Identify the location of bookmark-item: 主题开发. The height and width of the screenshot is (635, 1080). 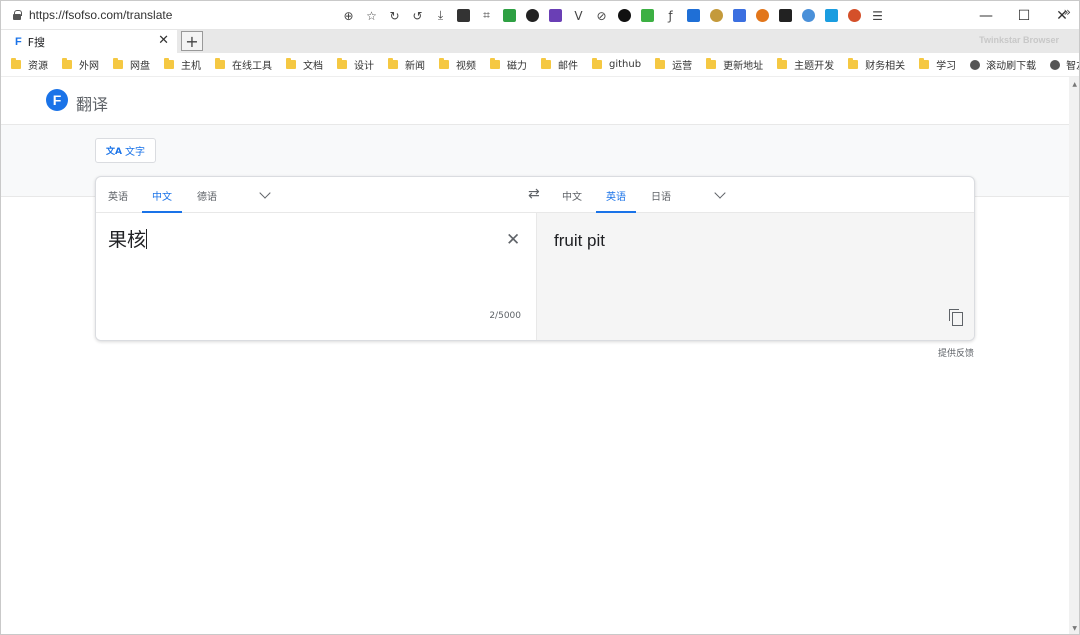
(805, 64).